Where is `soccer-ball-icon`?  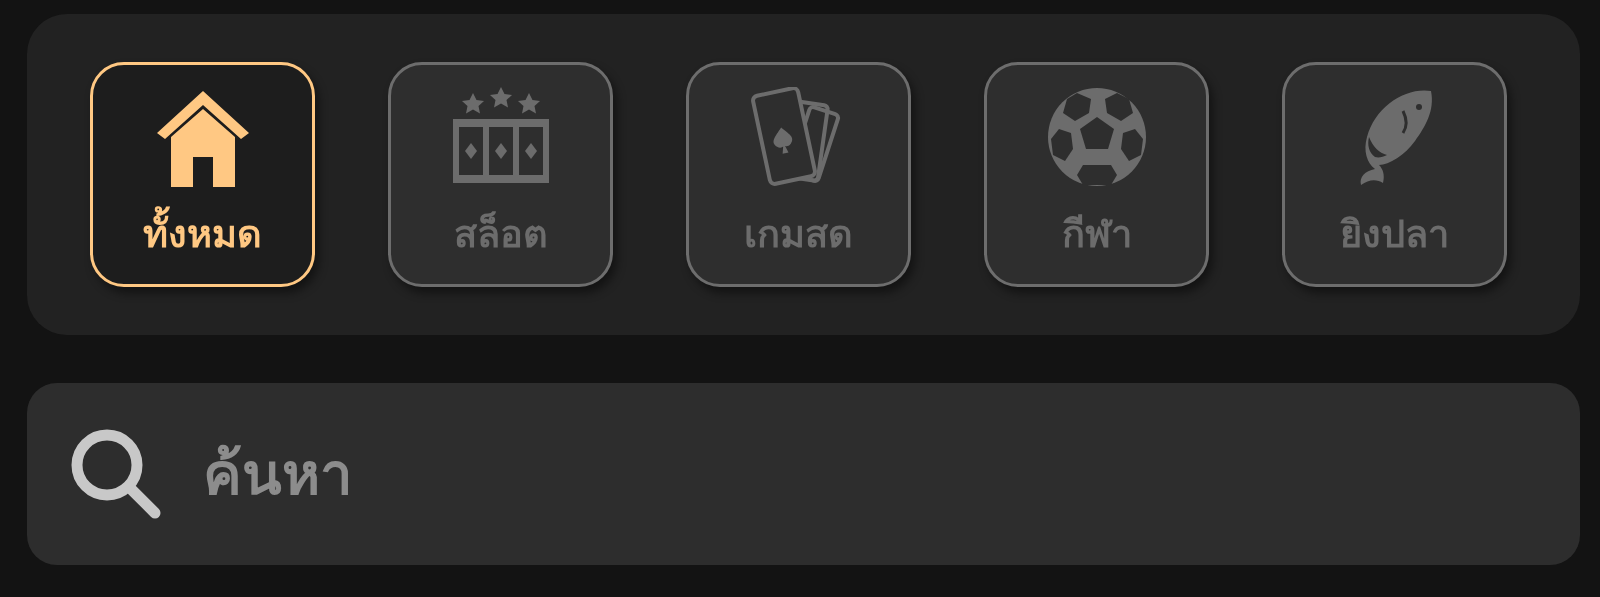
soccer-ball-icon is located at coordinates (1096, 137).